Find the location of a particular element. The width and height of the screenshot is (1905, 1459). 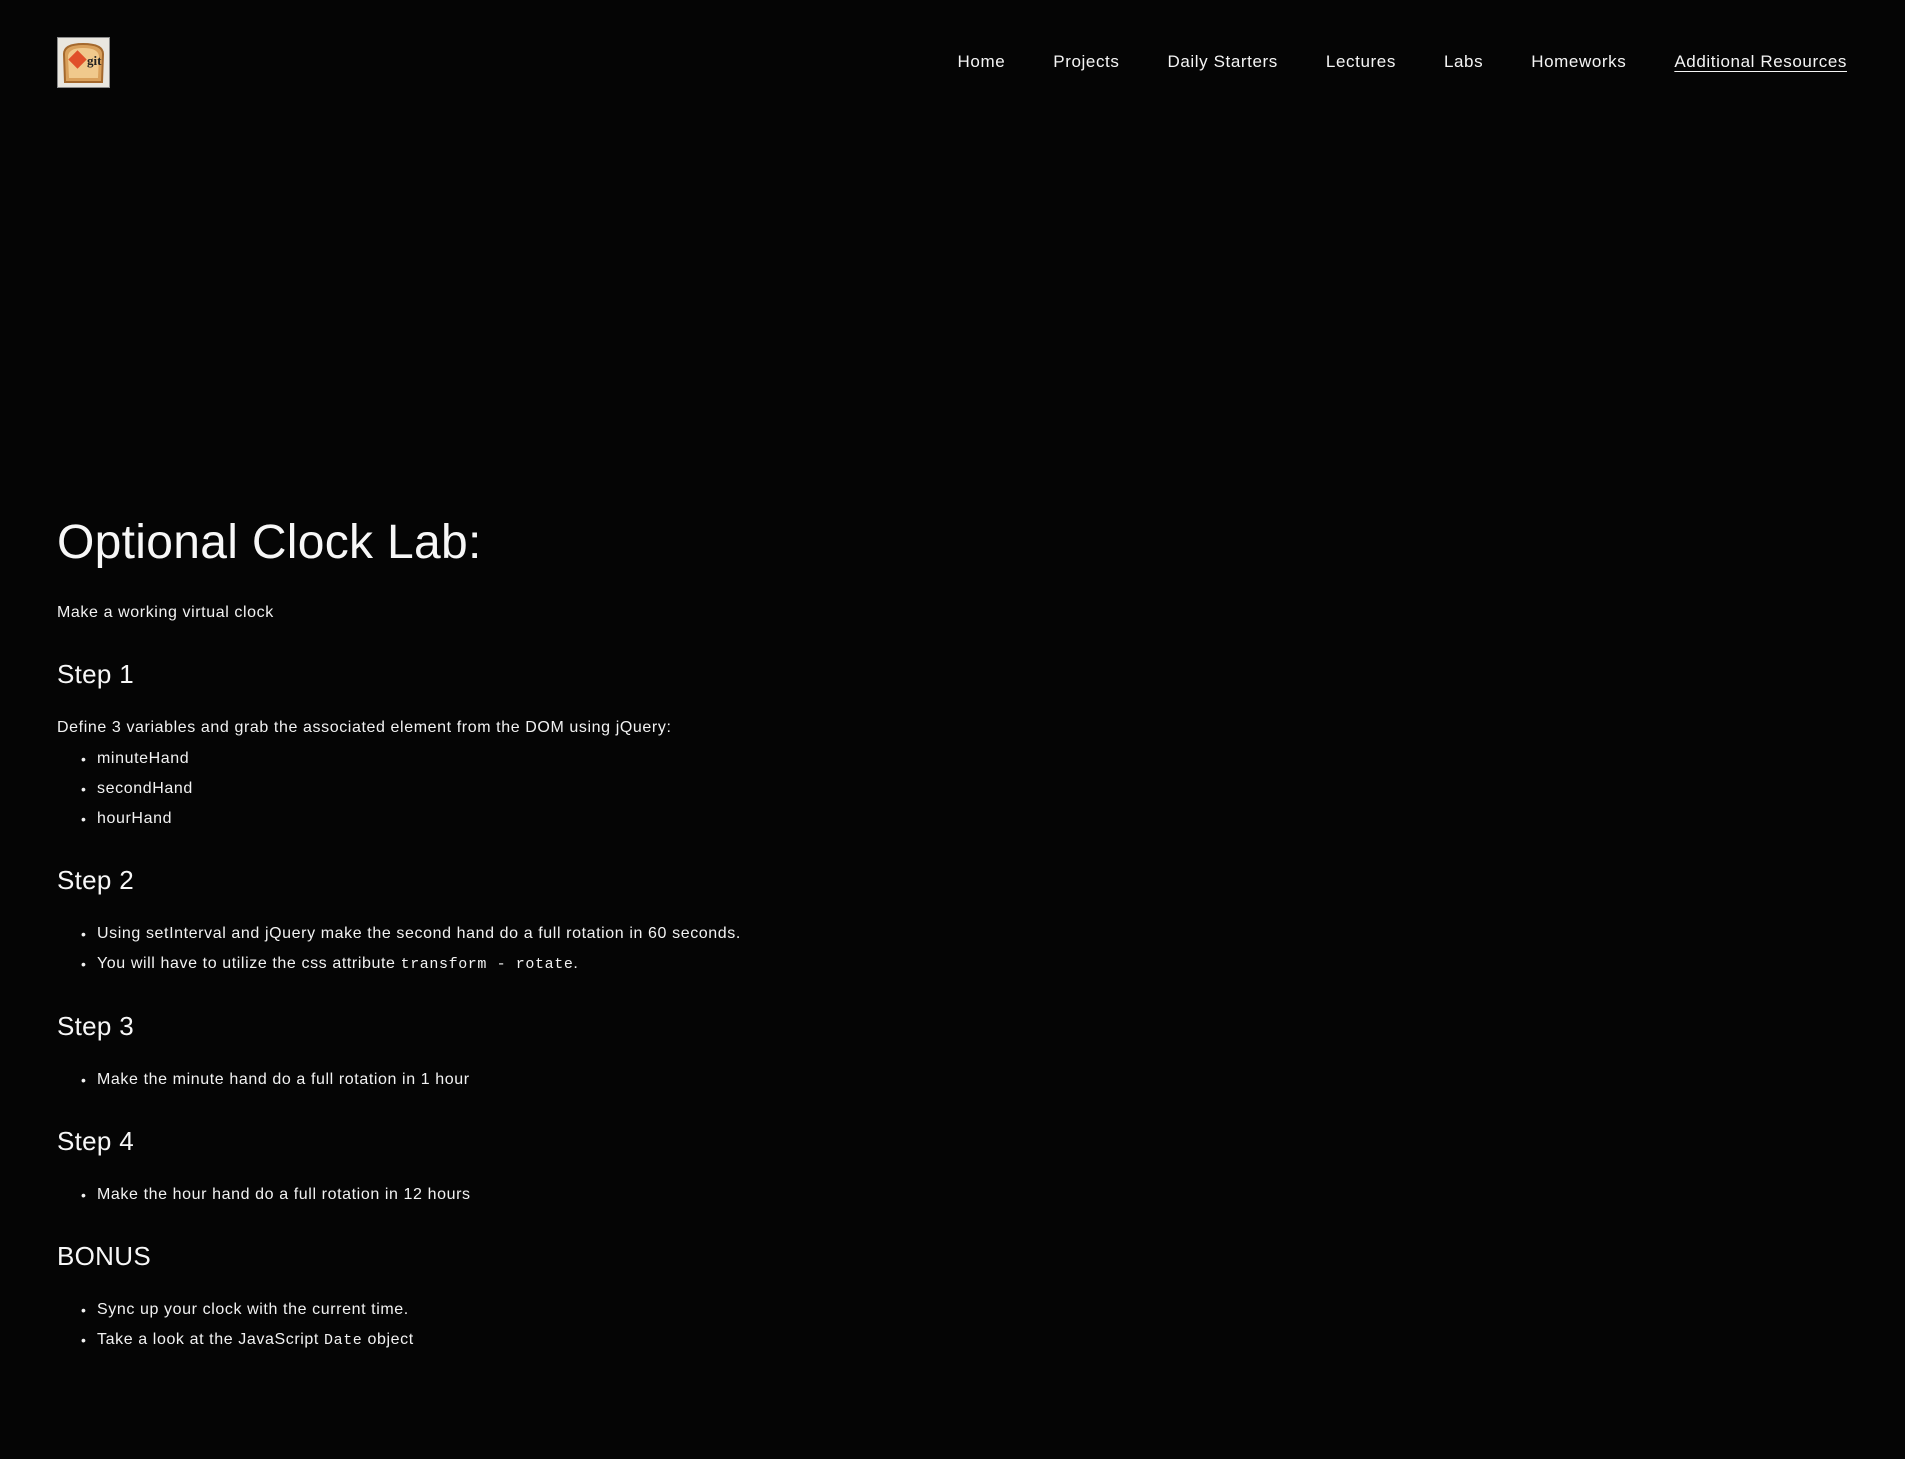

list-item-text: object is located at coordinates (388, 1339).